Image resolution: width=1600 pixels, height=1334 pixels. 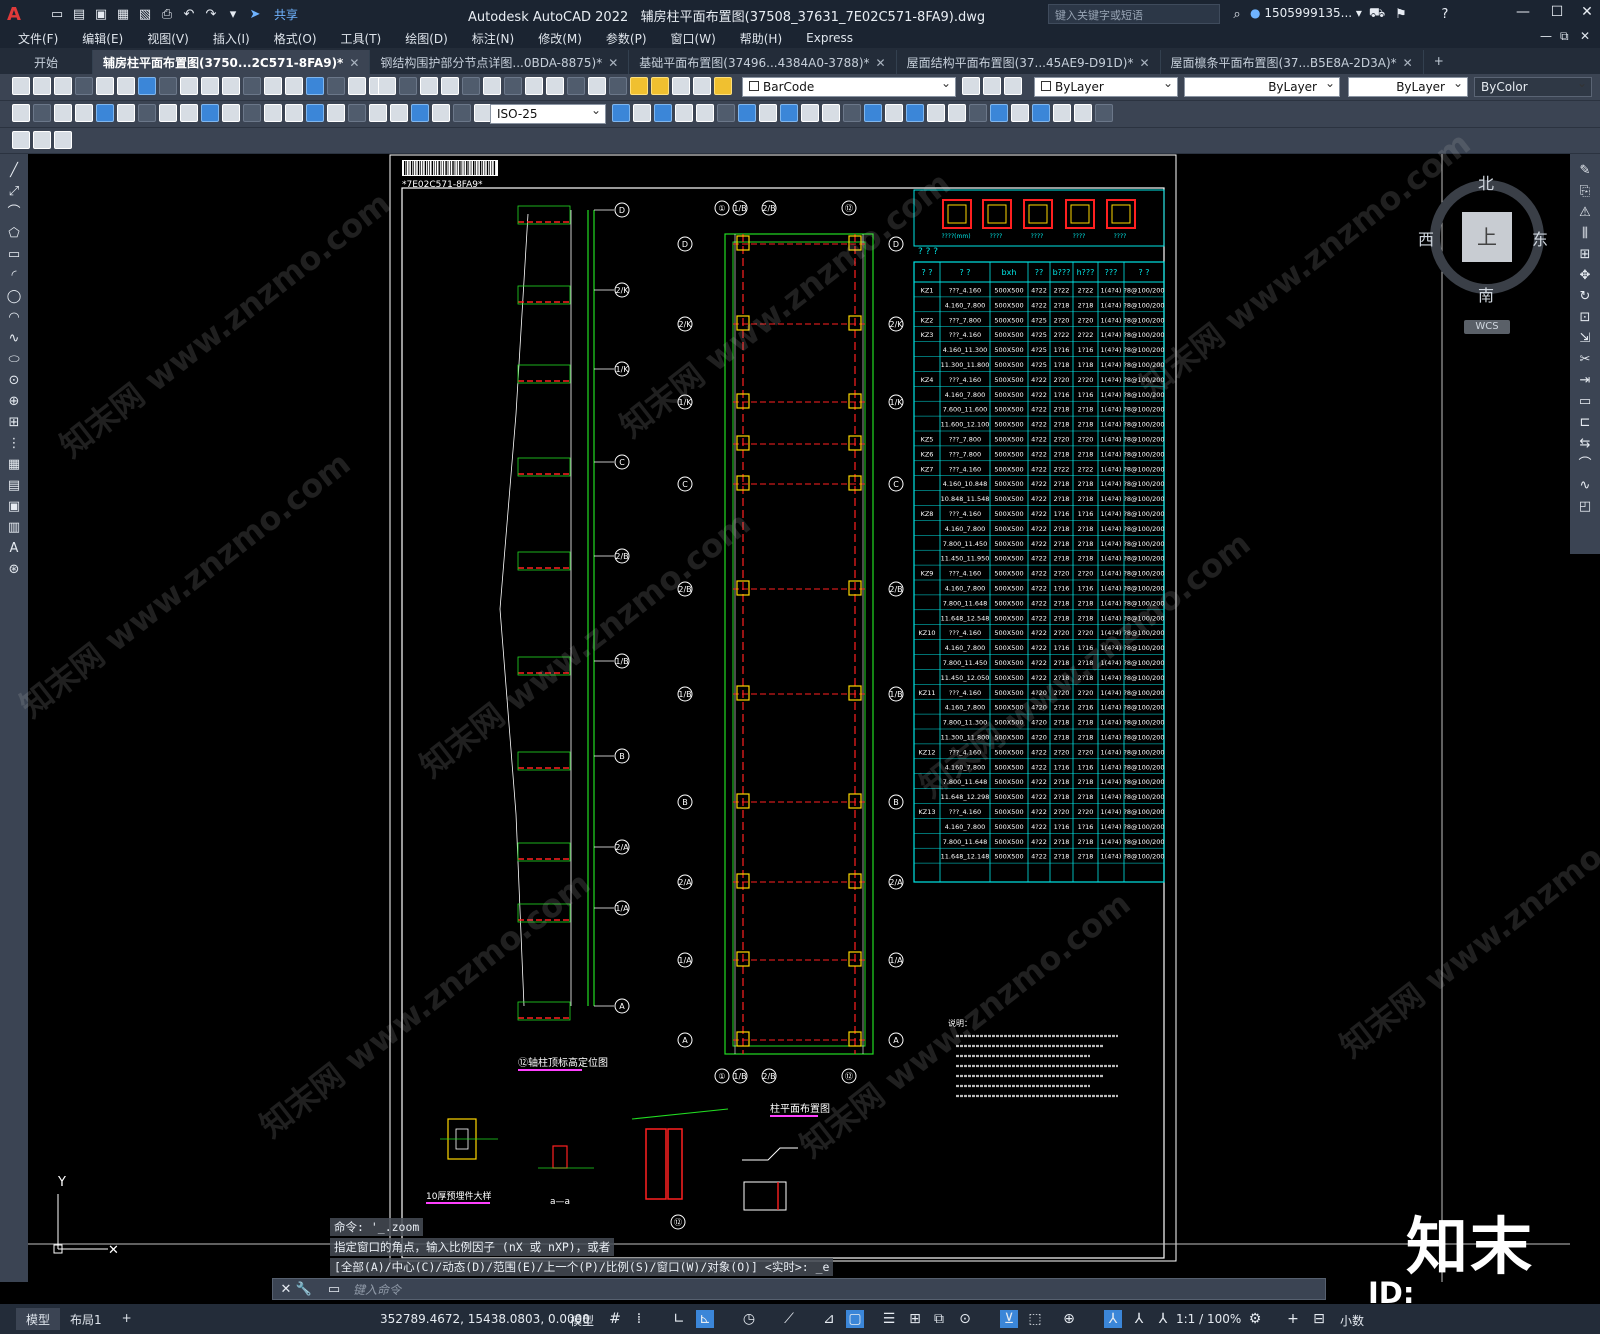 I want to click on customize-command-icon: 🔧, so click(x=304, y=1289).